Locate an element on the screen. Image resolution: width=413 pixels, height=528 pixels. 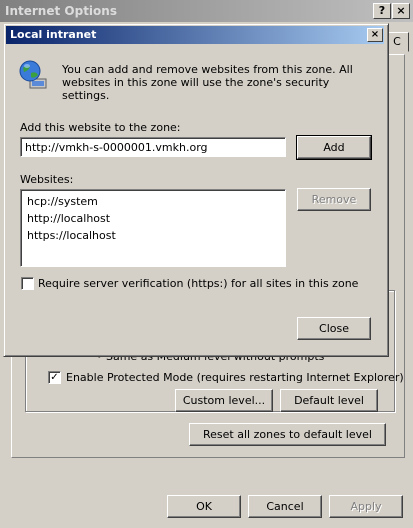
internet-options-title: Internet Options is located at coordinates (61, 11).